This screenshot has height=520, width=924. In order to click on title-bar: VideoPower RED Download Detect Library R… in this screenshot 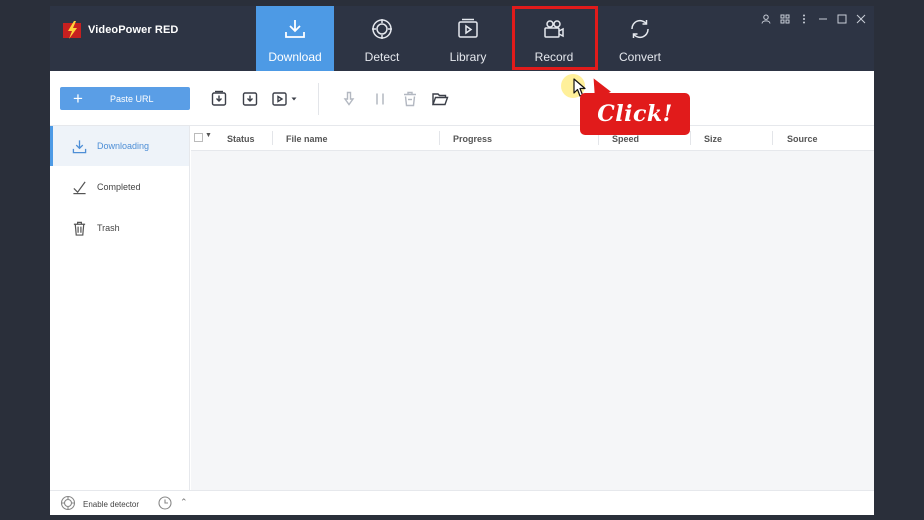, I will do `click(462, 38)`.